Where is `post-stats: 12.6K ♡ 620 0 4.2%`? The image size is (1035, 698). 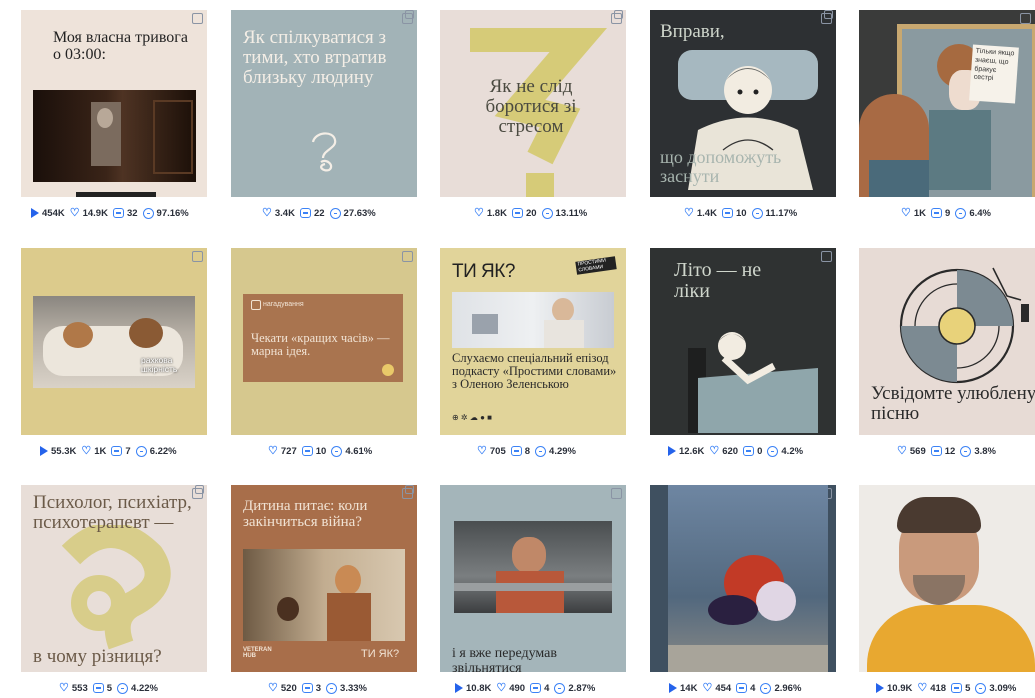
post-stats: 12.6K ♡ 620 0 4.2% is located at coordinates (735, 451).